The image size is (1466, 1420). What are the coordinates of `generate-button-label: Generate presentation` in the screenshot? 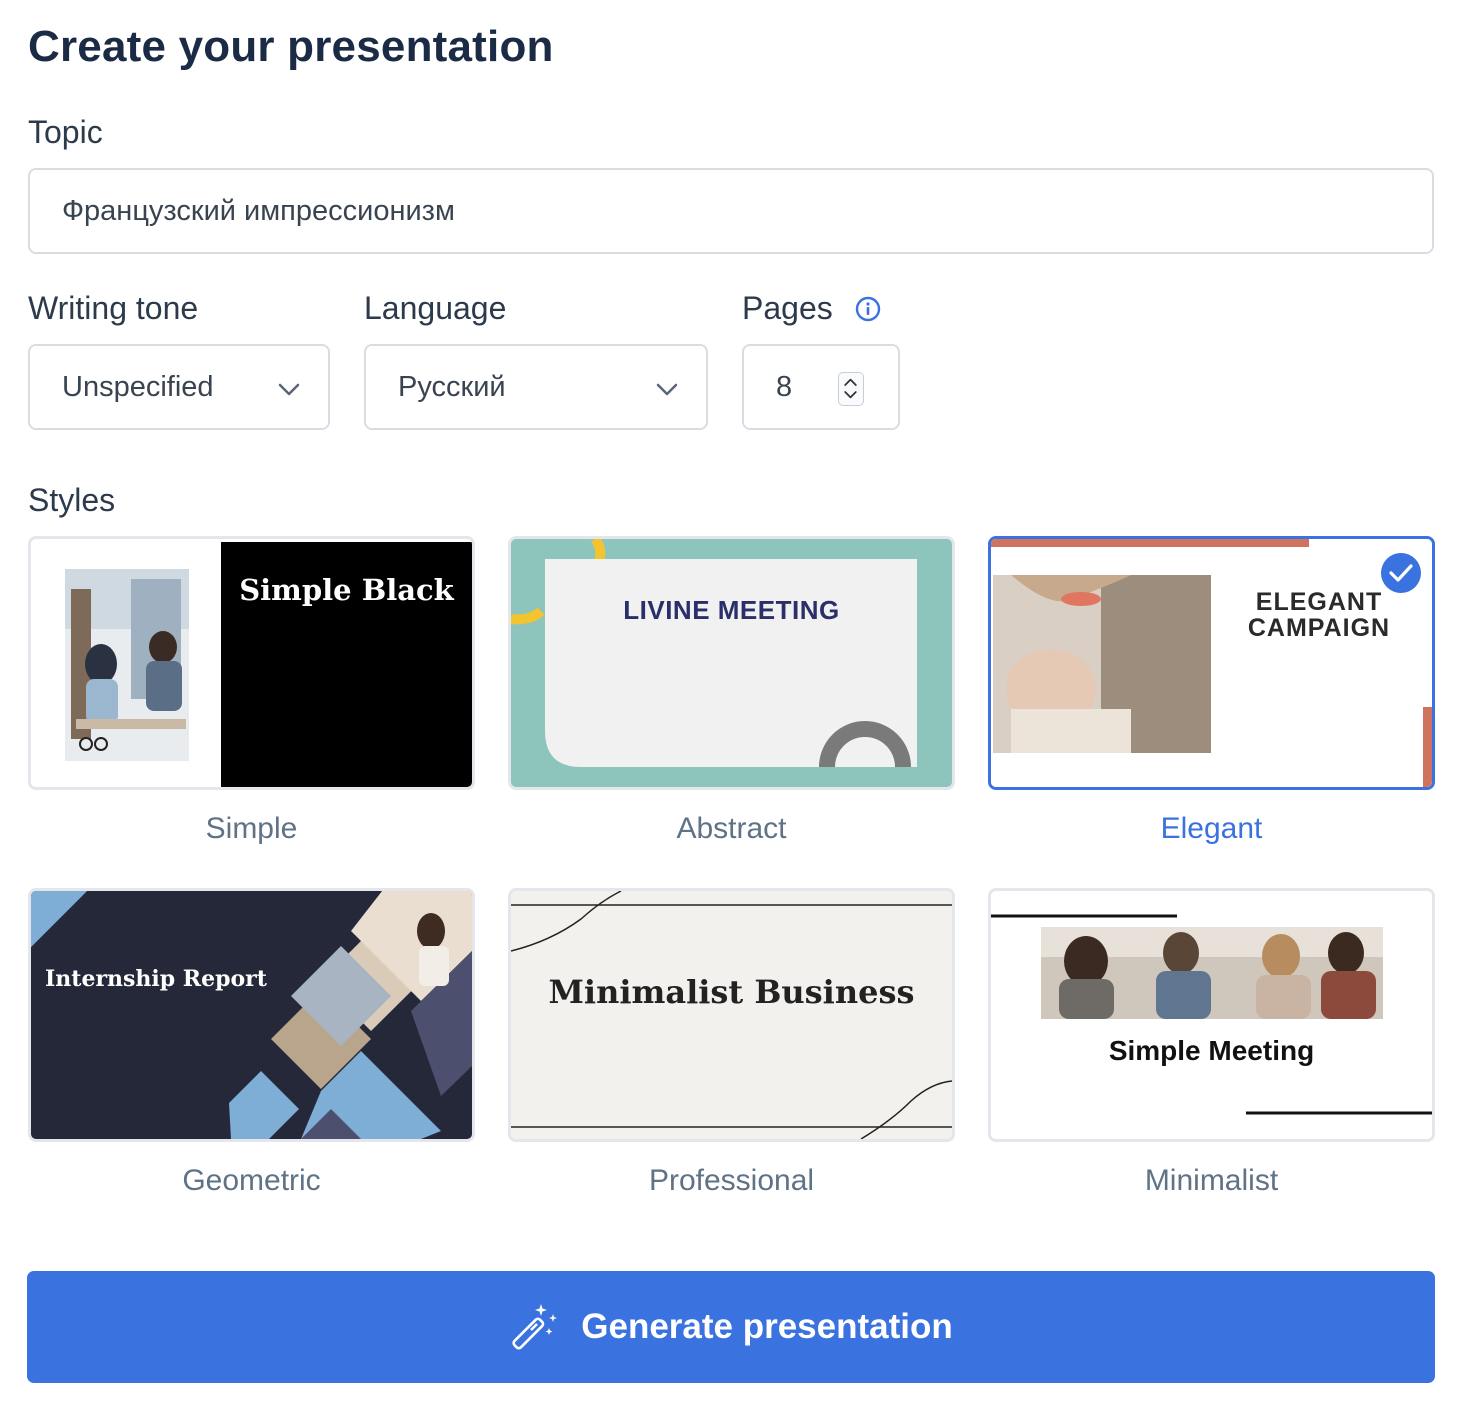 It's located at (767, 1326).